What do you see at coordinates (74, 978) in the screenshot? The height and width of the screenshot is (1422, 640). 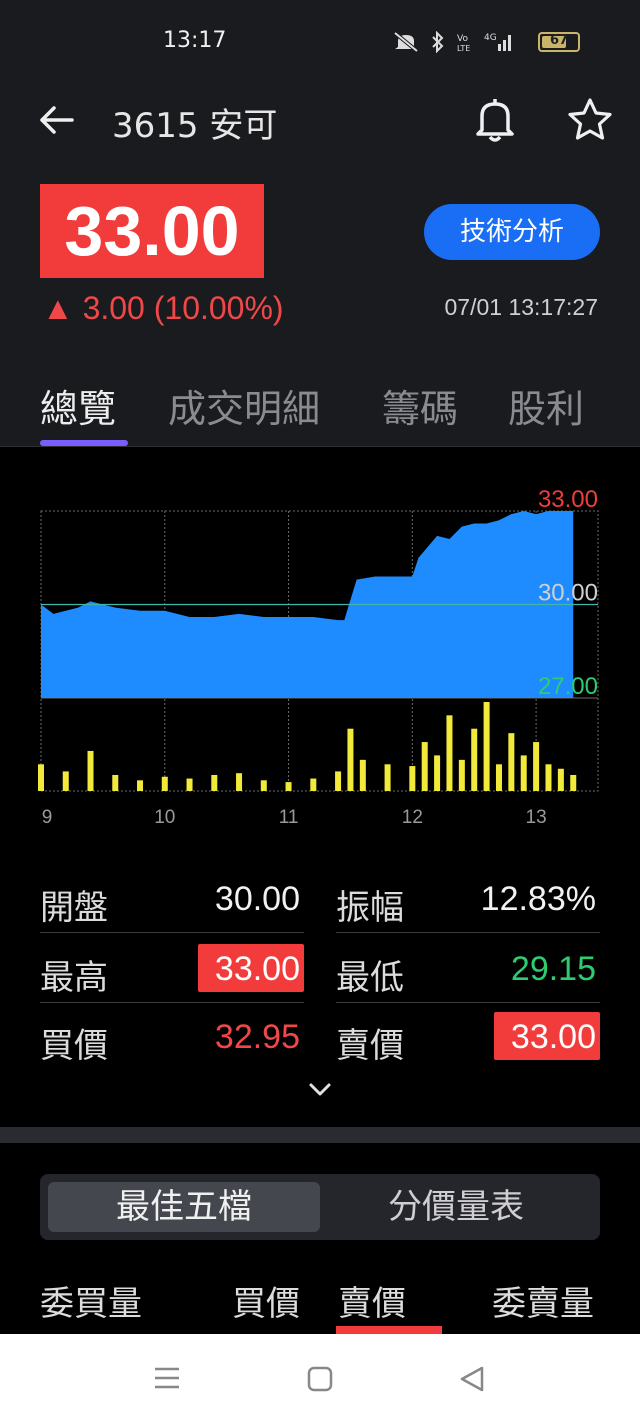 I see `high-label: 最高` at bounding box center [74, 978].